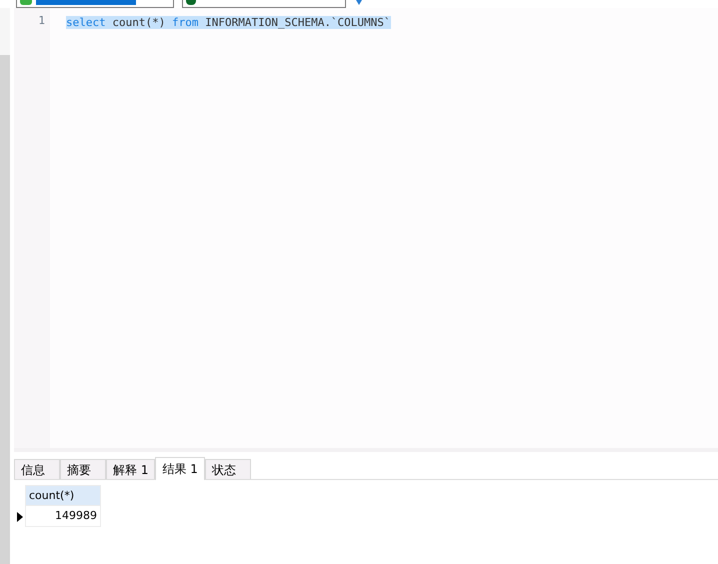 The image size is (718, 564). I want to click on result-tab: 结果 1, so click(180, 468).